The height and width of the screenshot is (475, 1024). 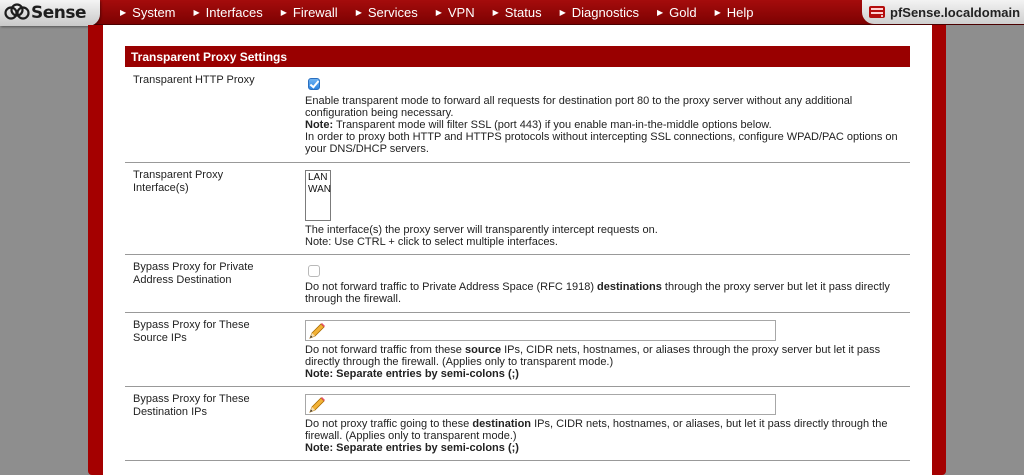 What do you see at coordinates (314, 271) in the screenshot?
I see `bypass-private-checkbox` at bounding box center [314, 271].